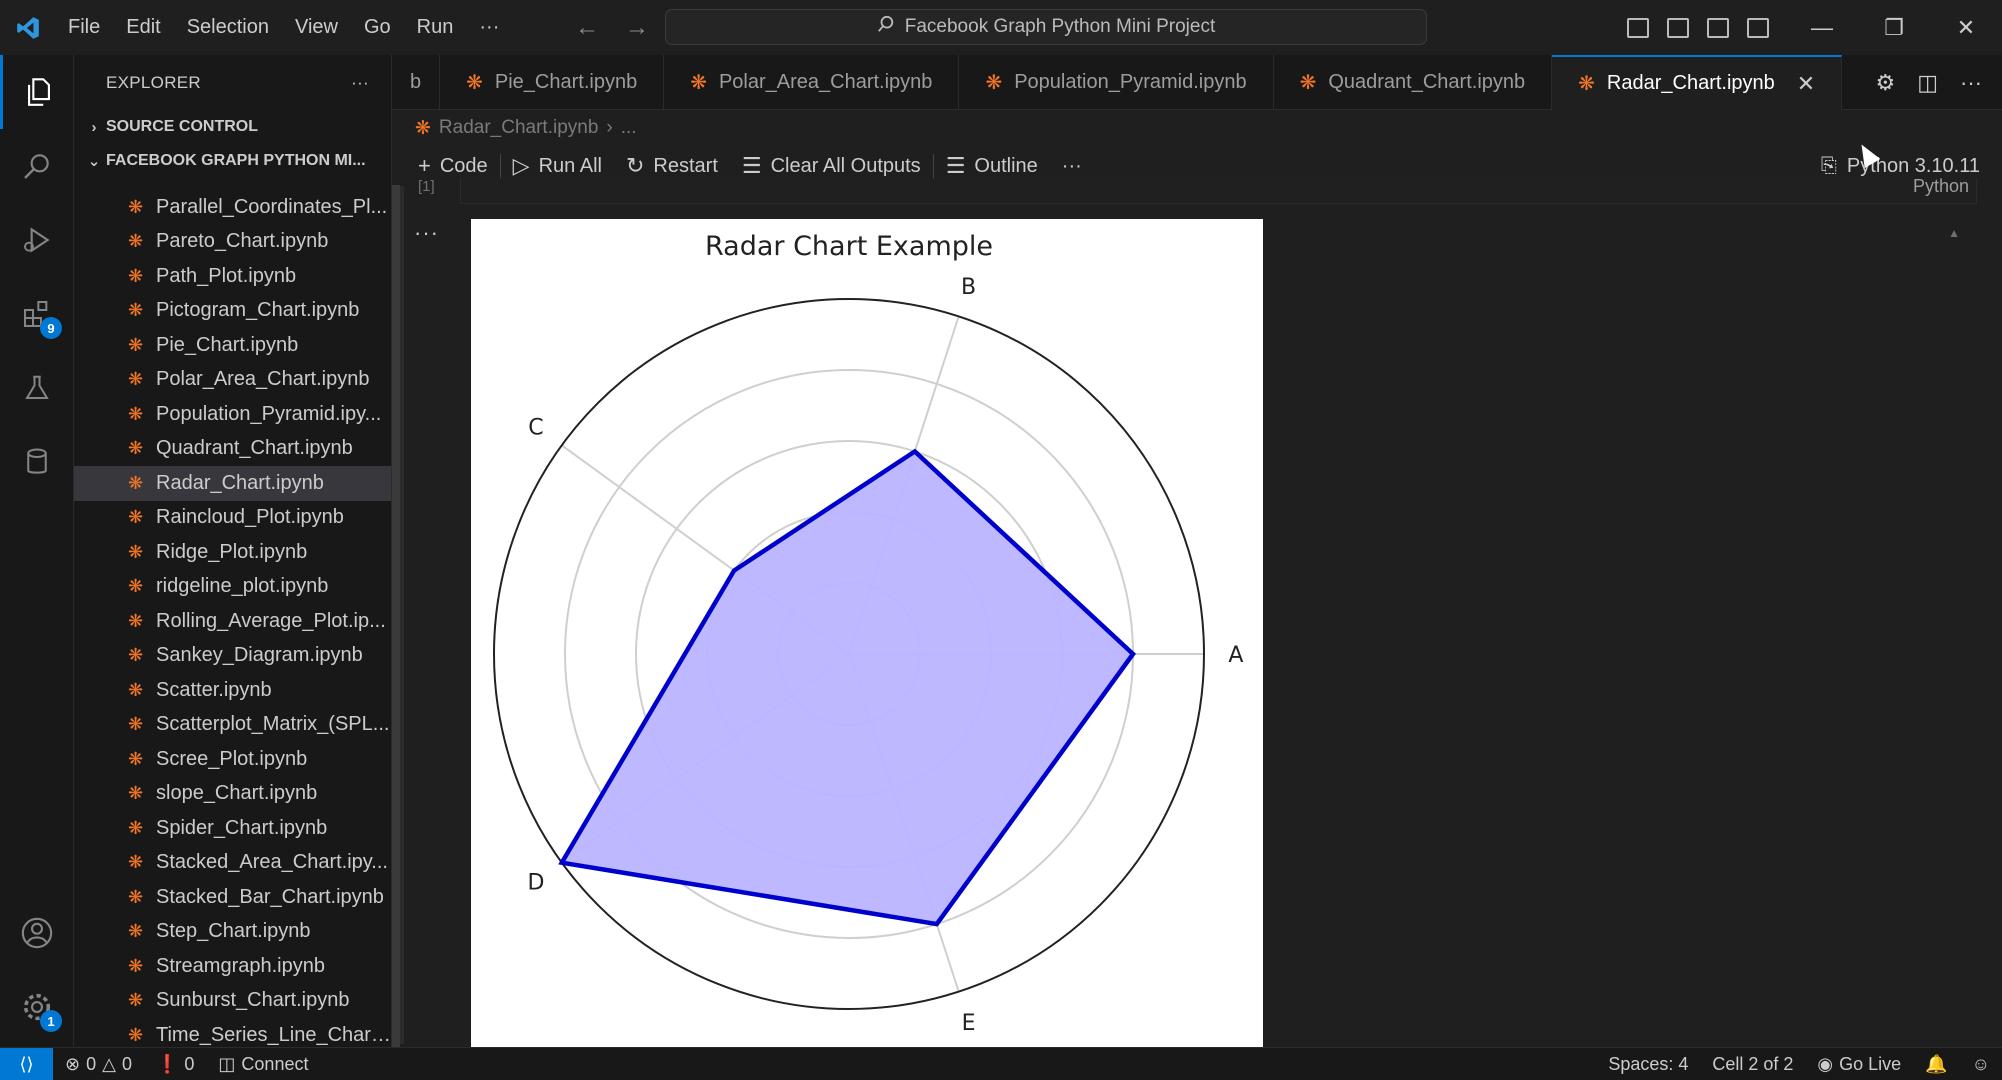 The image size is (2002, 1080). What do you see at coordinates (1885, 83) in the screenshot?
I see `gear-icon: ⚙` at bounding box center [1885, 83].